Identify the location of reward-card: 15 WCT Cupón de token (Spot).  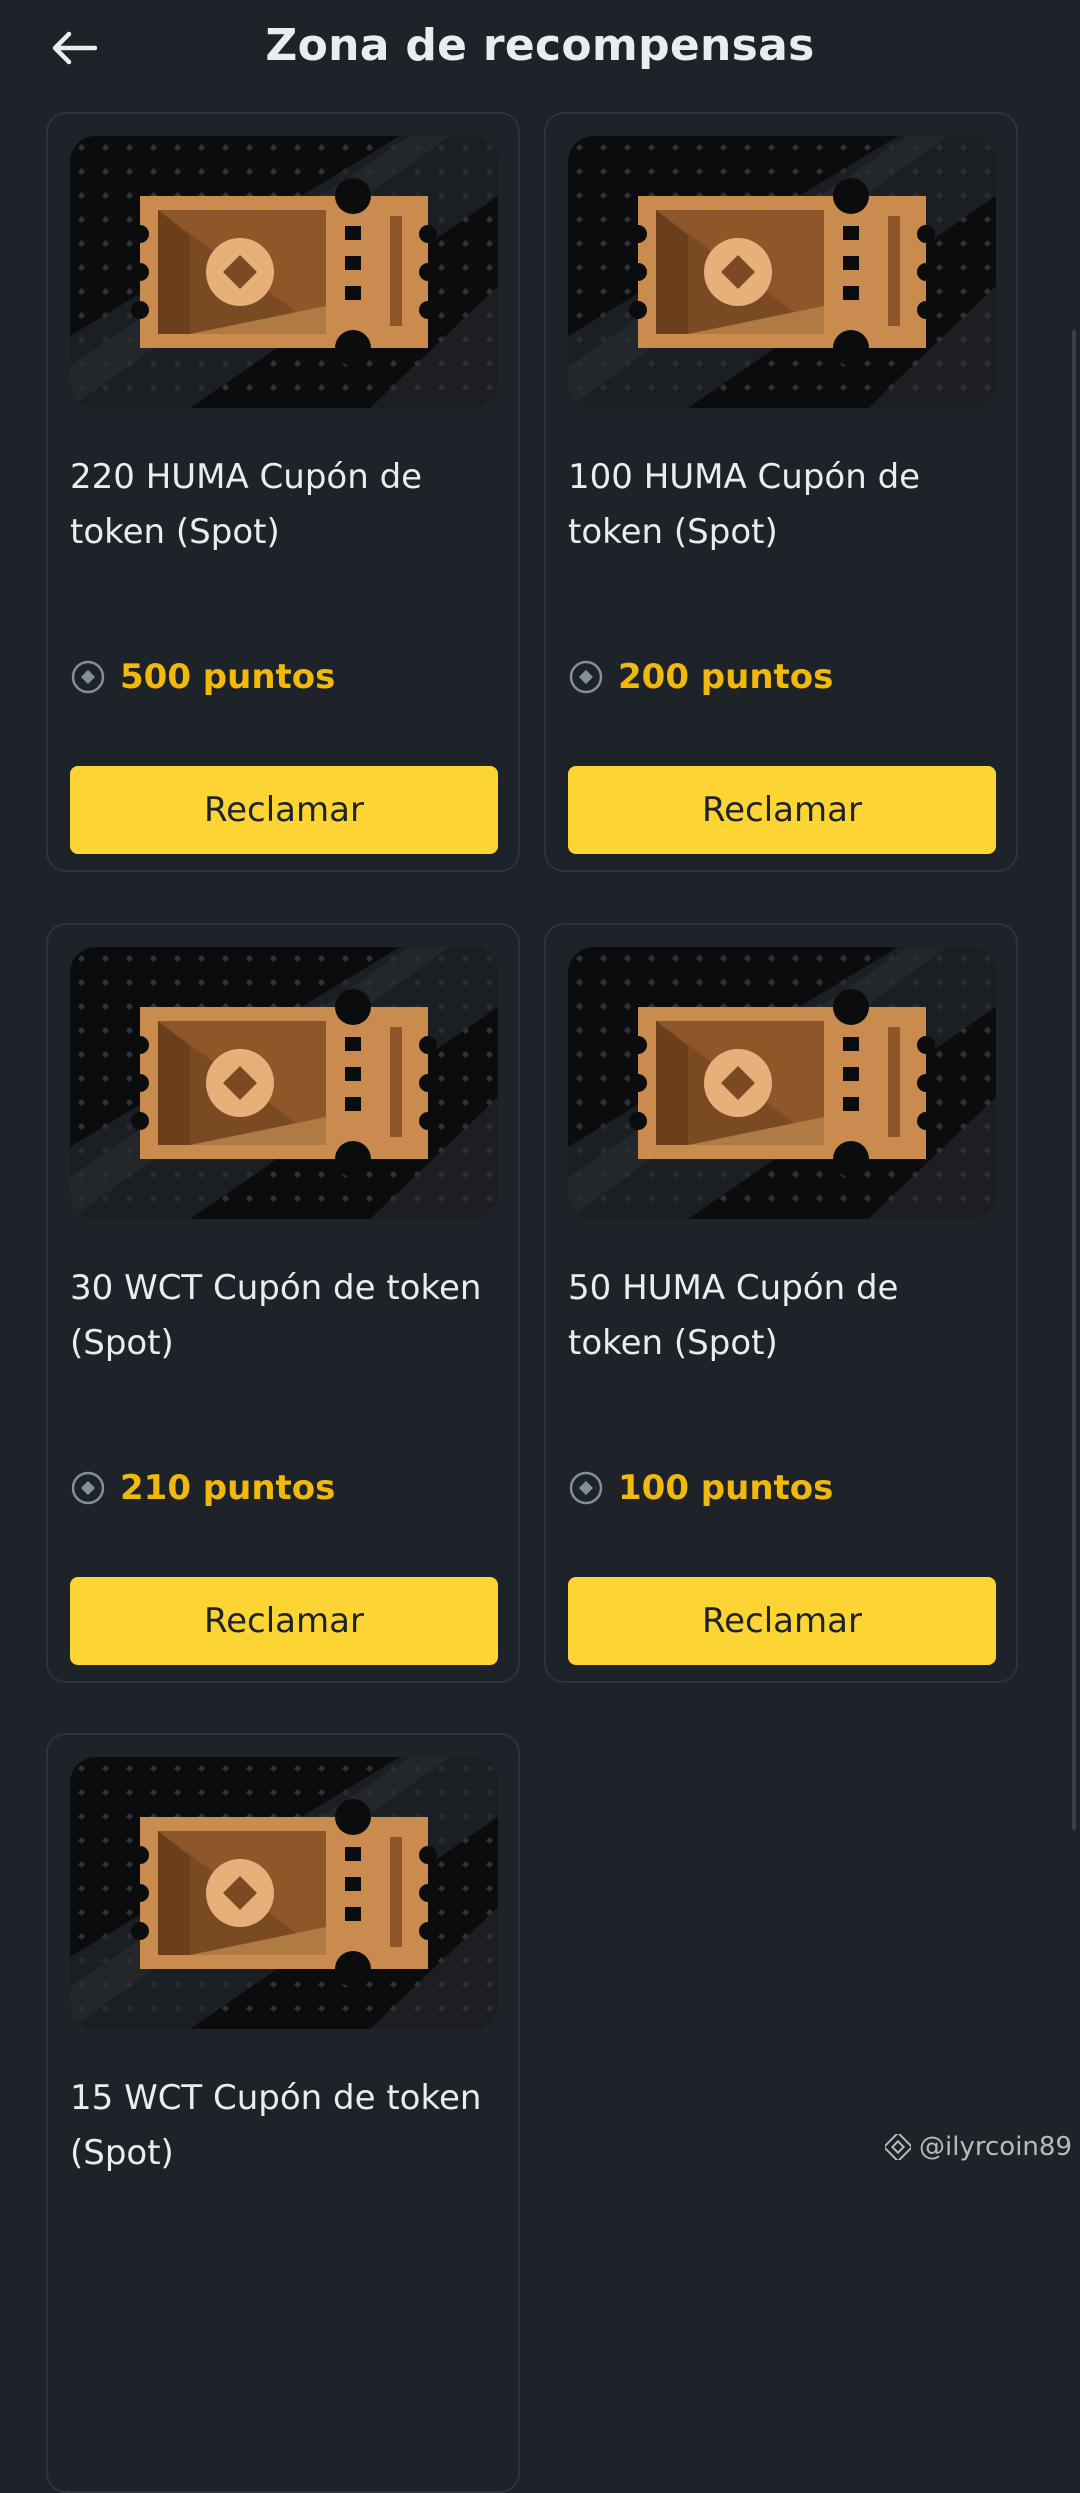
(283, 2113).